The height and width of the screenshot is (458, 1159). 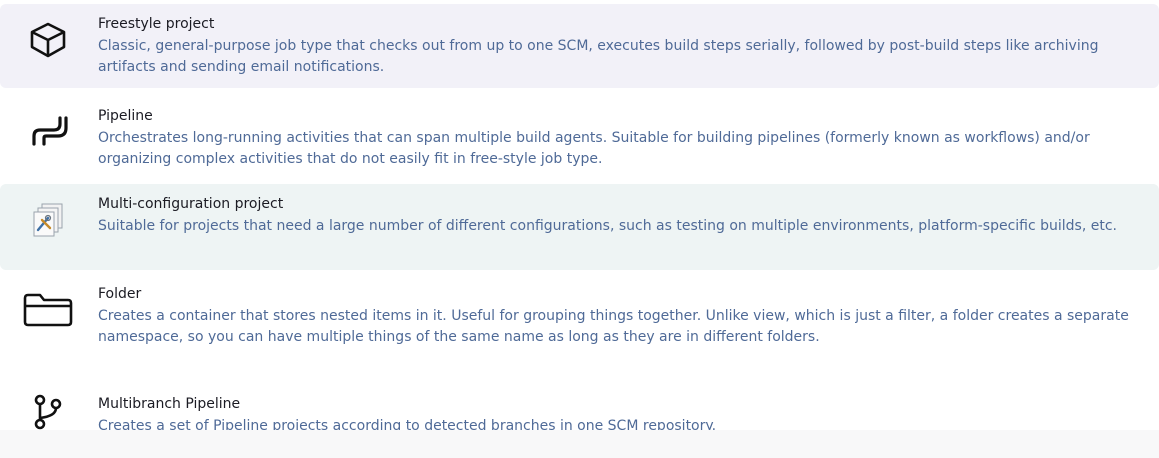 I want to click on item-type-title: Multi-configuration project, so click(x=191, y=204).